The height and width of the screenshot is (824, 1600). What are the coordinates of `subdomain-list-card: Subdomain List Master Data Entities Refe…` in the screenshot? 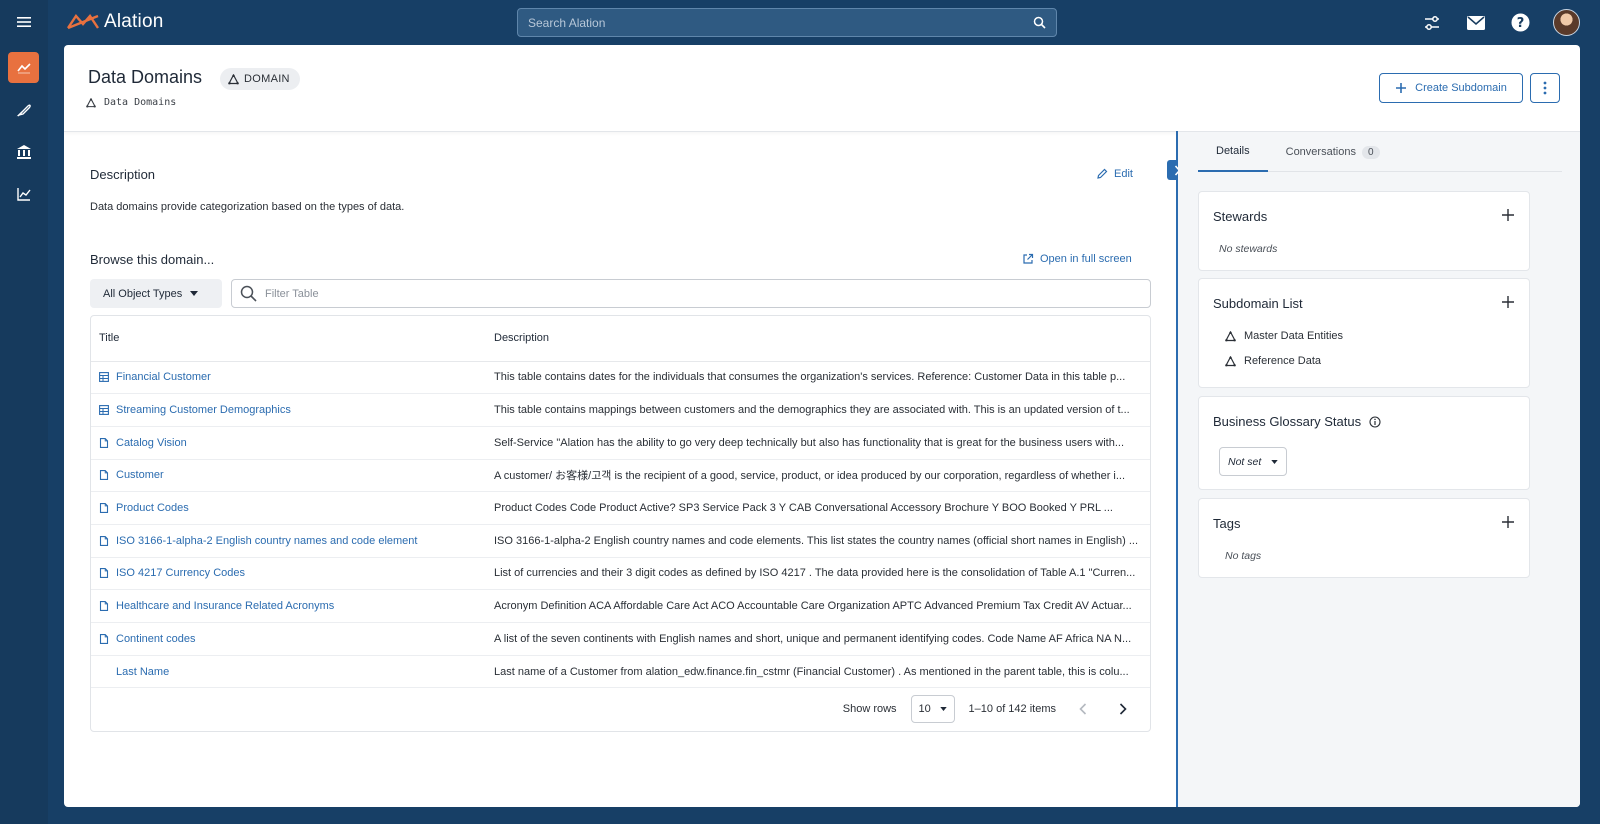 It's located at (1364, 333).